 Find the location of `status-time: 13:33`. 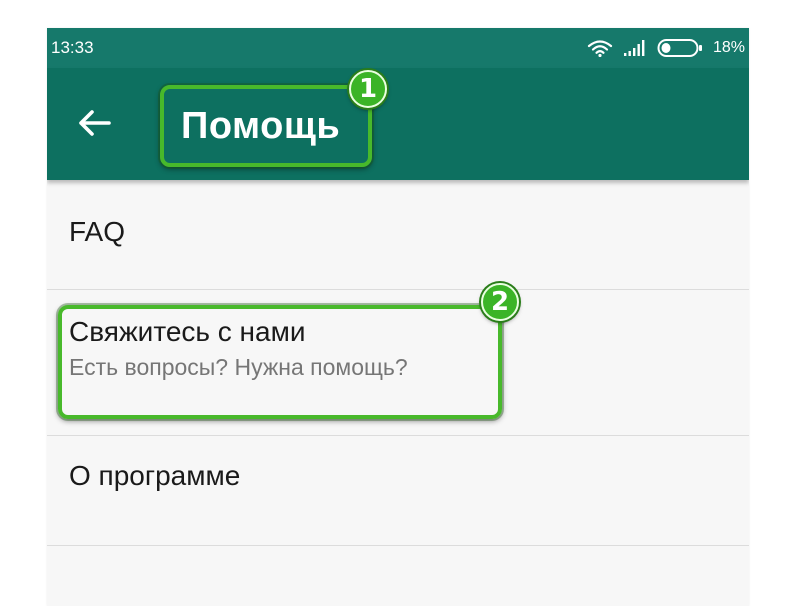

status-time: 13:33 is located at coordinates (72, 47).